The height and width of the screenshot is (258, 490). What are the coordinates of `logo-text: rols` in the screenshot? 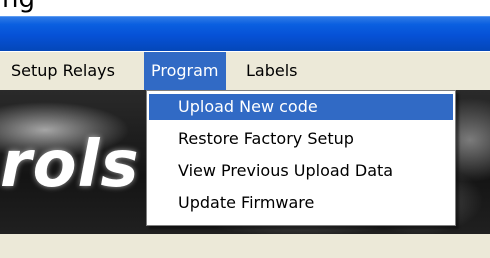 It's located at (70, 165).